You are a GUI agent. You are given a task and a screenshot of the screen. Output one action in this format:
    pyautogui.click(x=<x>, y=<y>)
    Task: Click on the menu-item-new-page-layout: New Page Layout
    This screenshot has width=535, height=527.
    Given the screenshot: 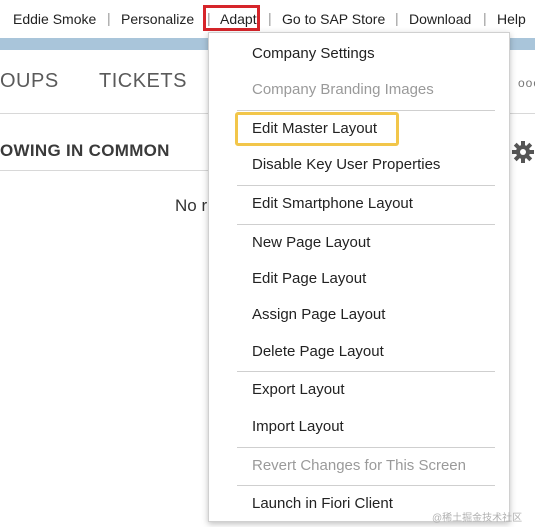 What is the action you would take?
    pyautogui.click(x=311, y=243)
    